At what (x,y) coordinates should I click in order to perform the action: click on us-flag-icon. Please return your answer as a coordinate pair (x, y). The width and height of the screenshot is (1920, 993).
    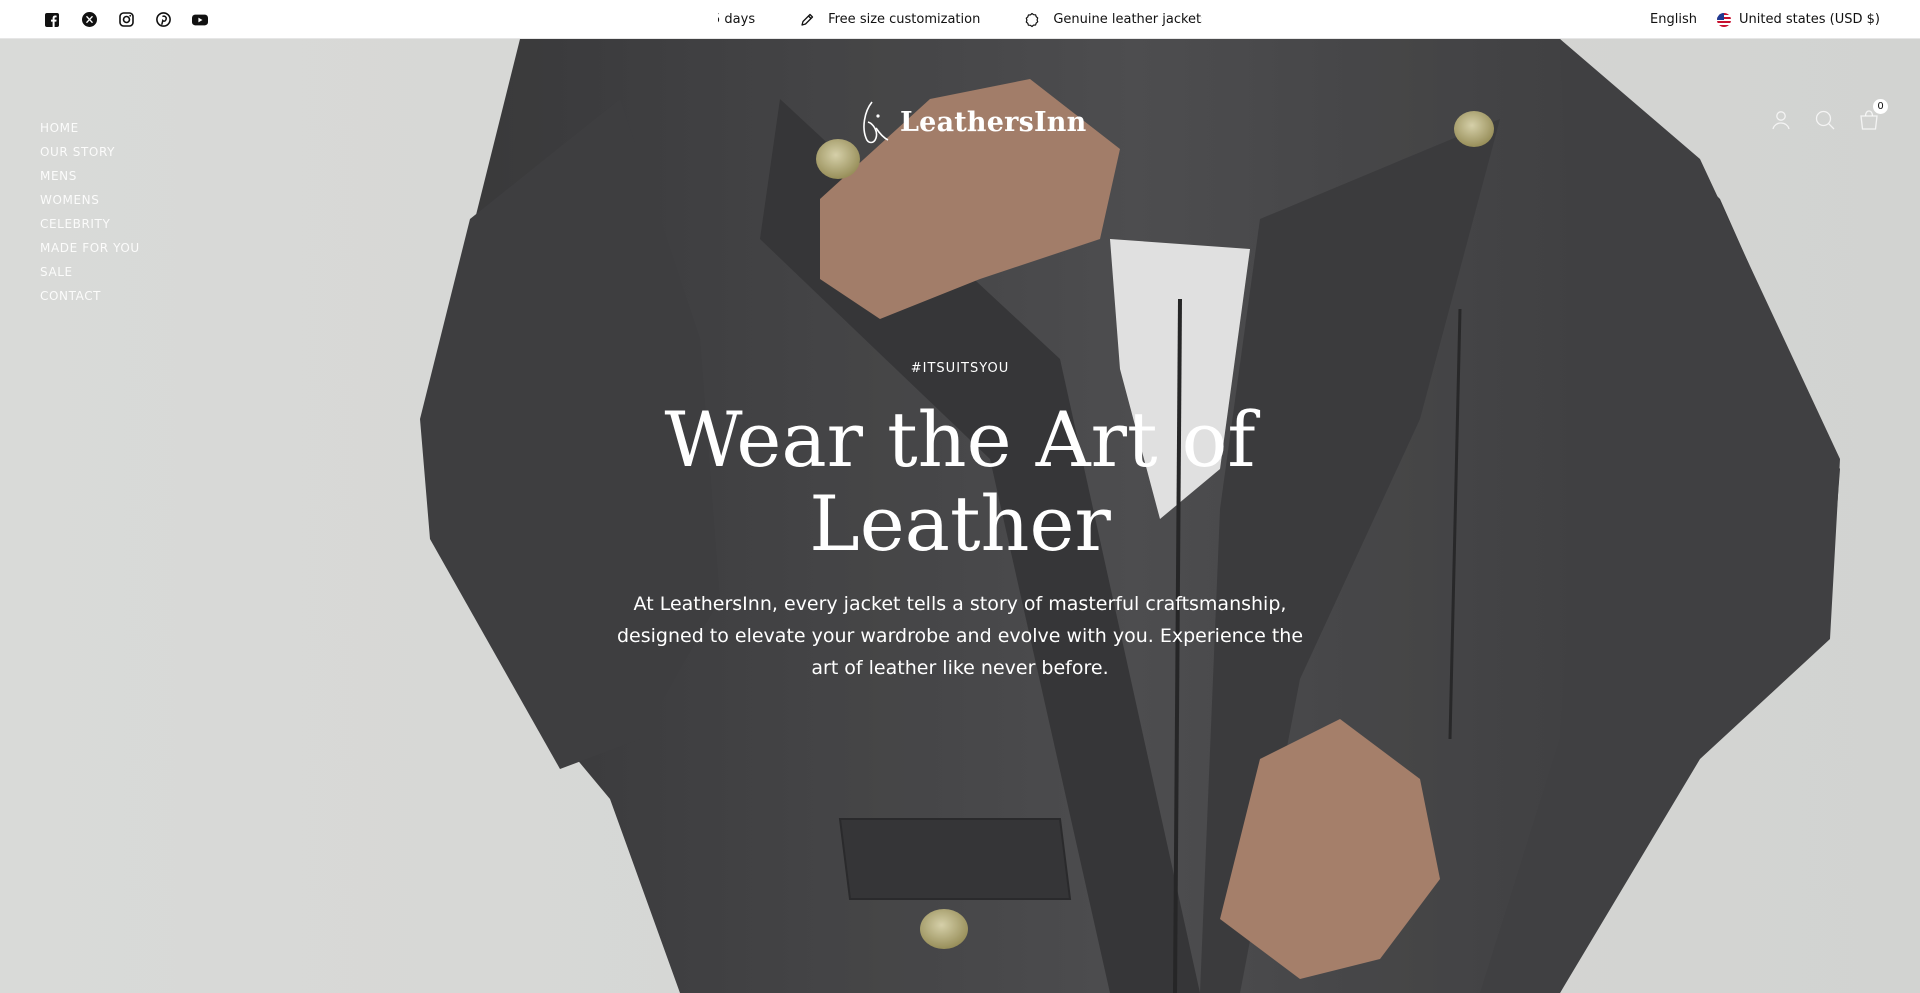
    Looking at the image, I should click on (1723, 19).